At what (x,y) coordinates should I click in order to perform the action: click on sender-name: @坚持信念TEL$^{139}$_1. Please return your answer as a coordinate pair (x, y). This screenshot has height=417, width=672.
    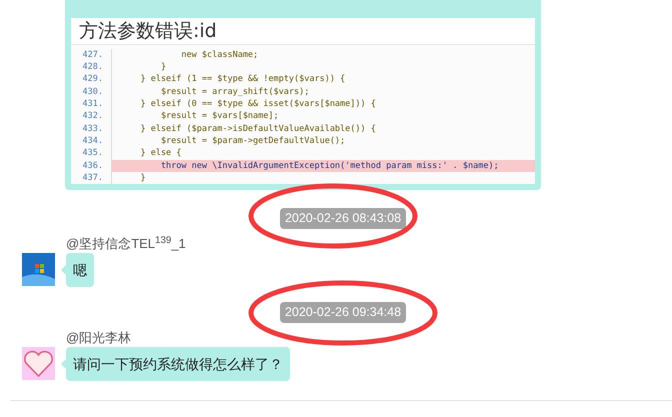
    Looking at the image, I should click on (126, 244).